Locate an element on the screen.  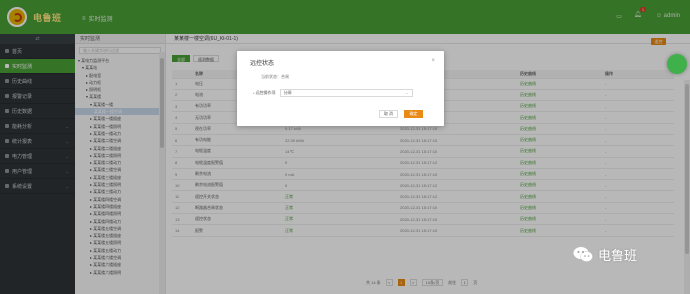
watermark: 电鲁班 is located at coordinates (605, 254).